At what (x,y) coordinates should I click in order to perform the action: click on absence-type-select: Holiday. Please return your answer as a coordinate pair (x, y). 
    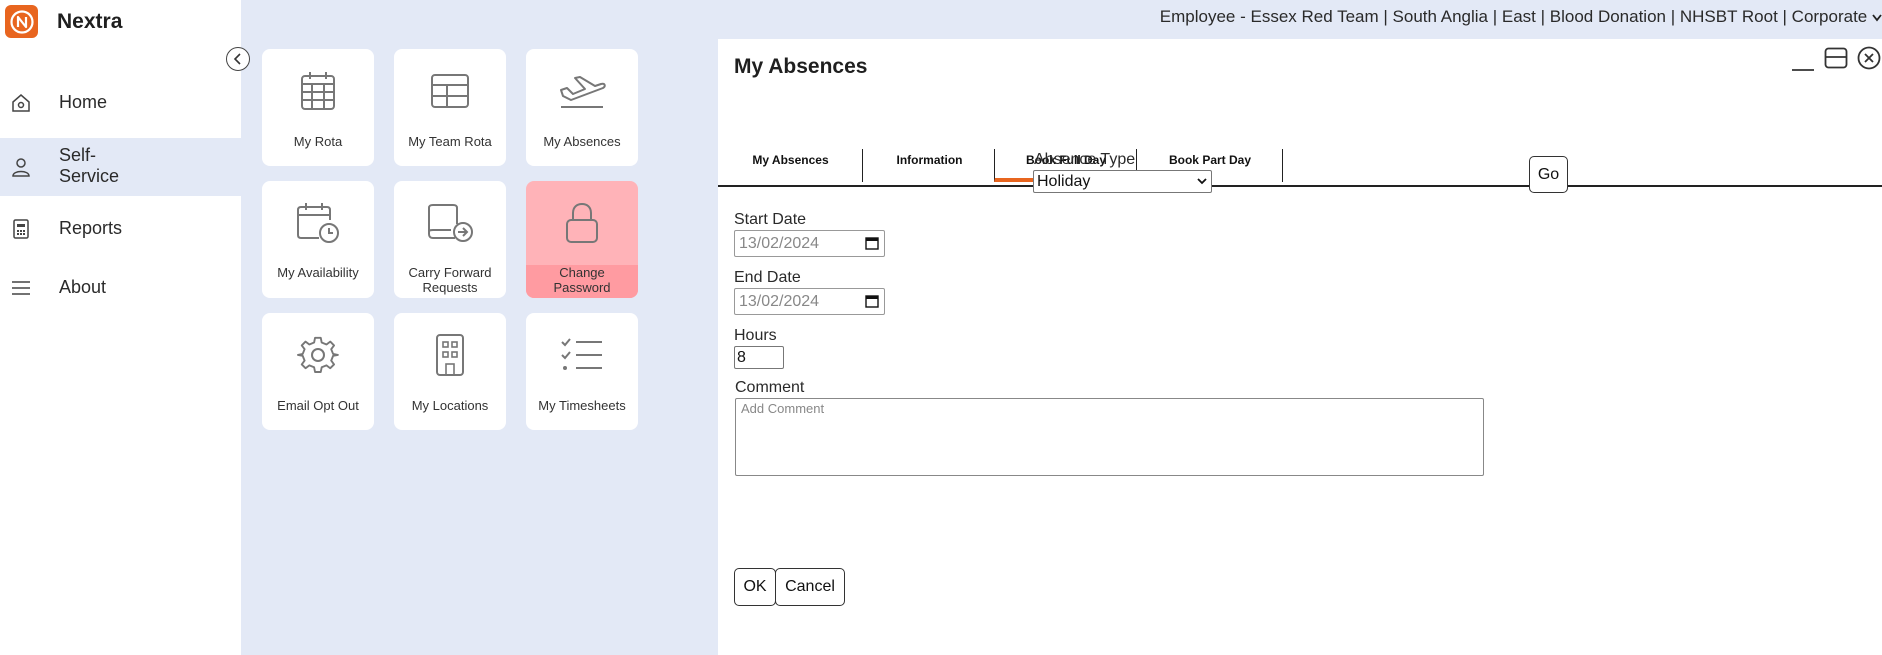
    Looking at the image, I should click on (1122, 181).